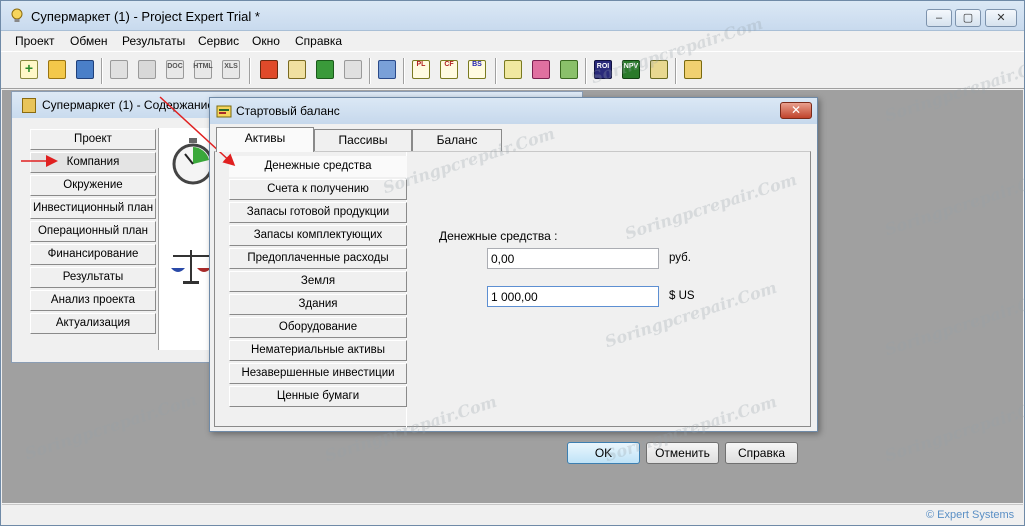  Describe the element at coordinates (682, 296) in the screenshot. I see `usd-unit-label: $ US` at that location.